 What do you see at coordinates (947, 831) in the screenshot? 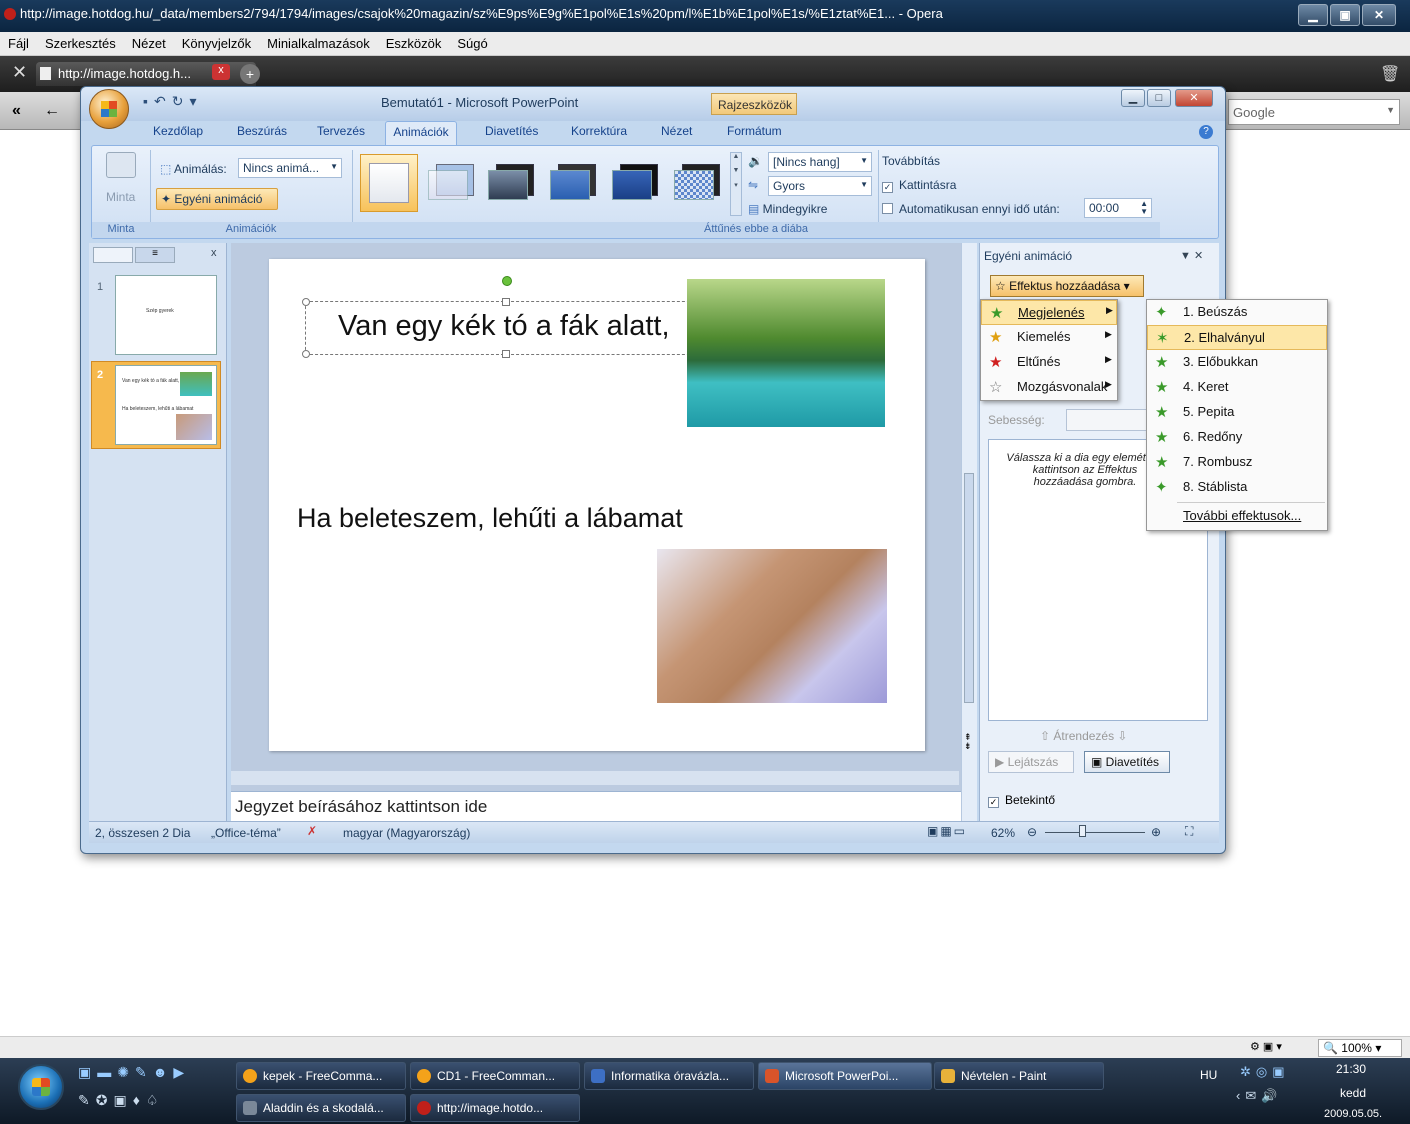
I see `view-buttons: ▣▦▭` at bounding box center [947, 831].